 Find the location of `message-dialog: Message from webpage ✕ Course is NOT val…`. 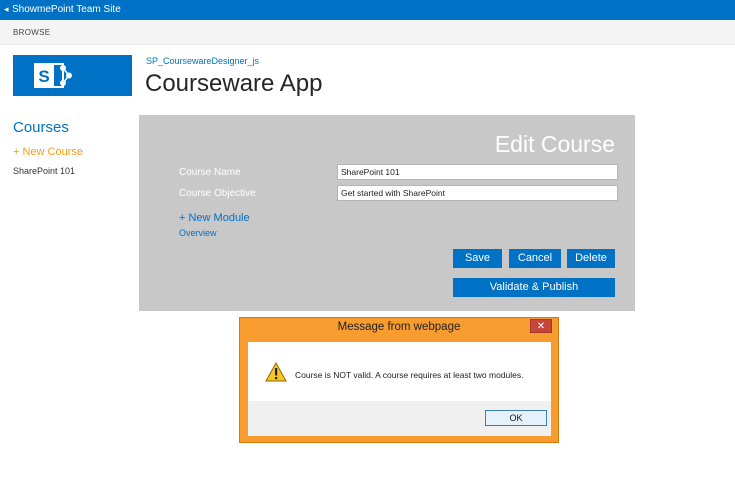

message-dialog: Message from webpage ✕ Course is NOT val… is located at coordinates (399, 380).